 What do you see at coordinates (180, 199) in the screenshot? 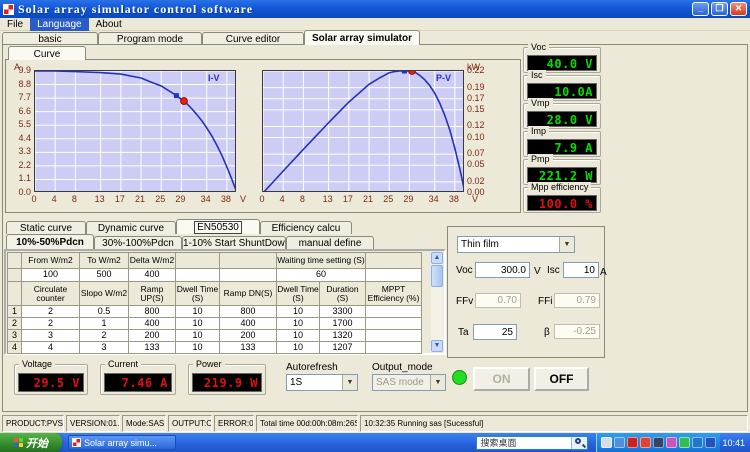
I see `x-tick-label: 29` at bounding box center [180, 199].